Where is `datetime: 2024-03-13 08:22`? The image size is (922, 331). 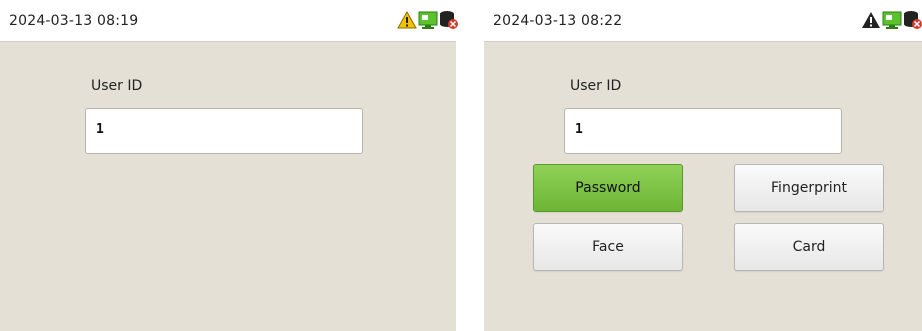
datetime: 2024-03-13 08:22 is located at coordinates (558, 21).